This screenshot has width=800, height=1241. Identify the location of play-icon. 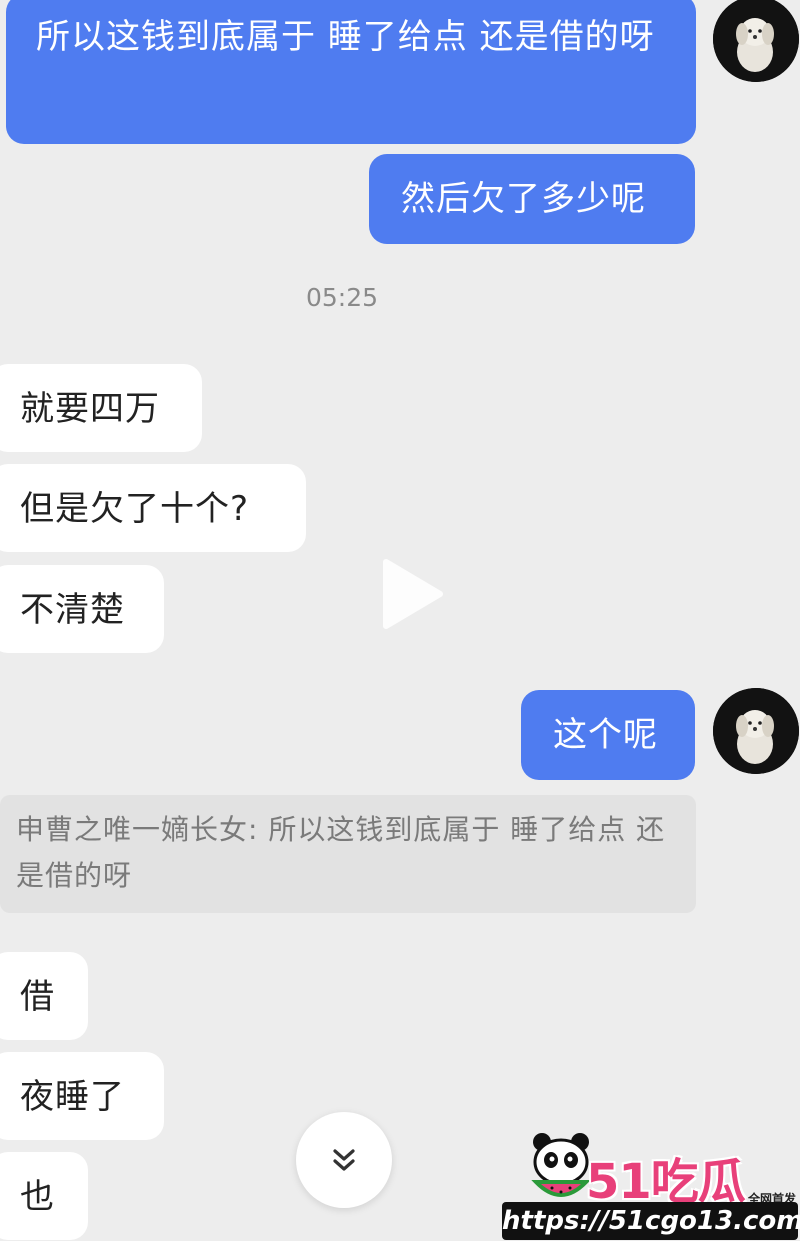
(411, 594).